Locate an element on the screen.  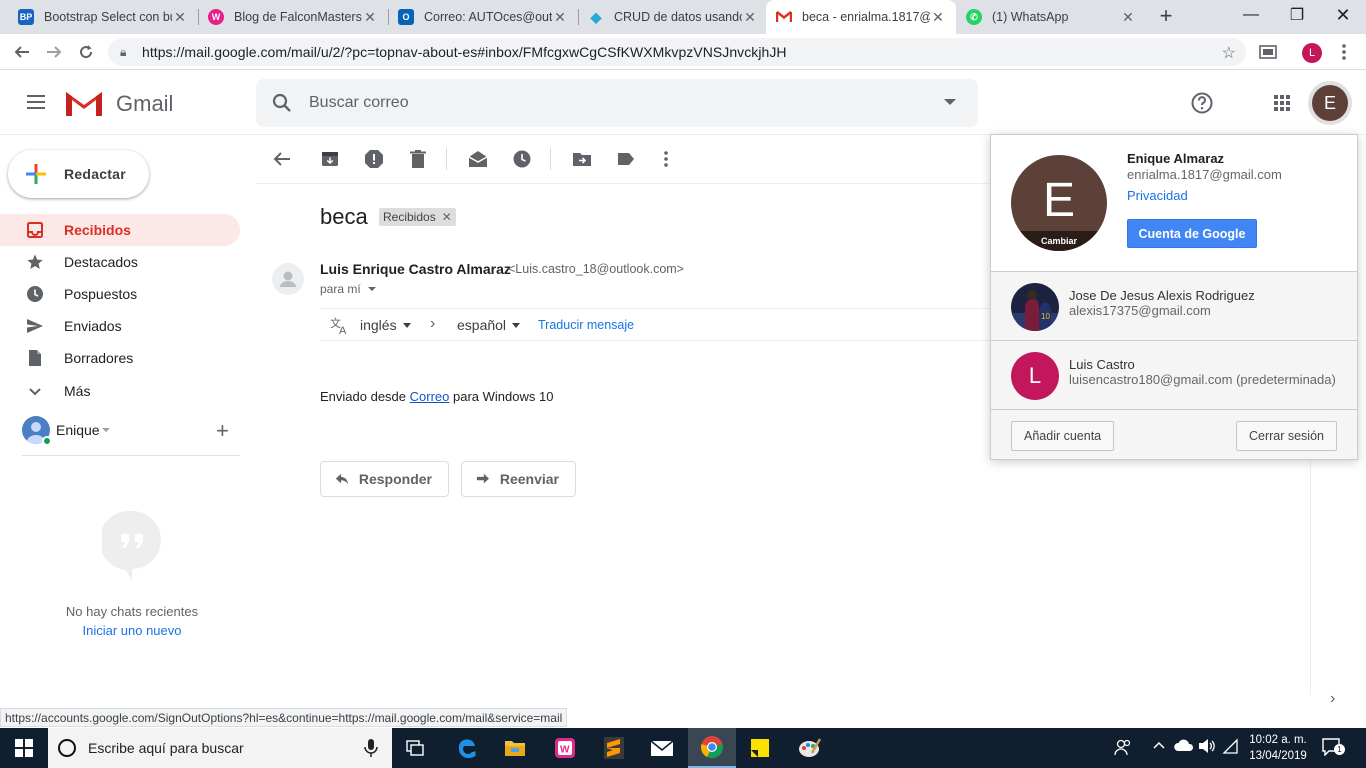
show-hidden-icons-icon is located at coordinates (1159, 746).